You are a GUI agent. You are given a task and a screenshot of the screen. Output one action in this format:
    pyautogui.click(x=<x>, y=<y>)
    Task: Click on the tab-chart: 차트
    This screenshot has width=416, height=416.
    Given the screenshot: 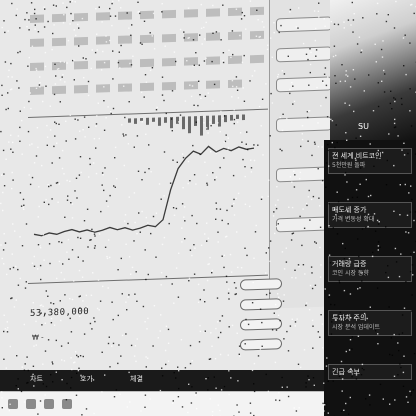 What is the action you would take?
    pyautogui.click(x=36, y=379)
    